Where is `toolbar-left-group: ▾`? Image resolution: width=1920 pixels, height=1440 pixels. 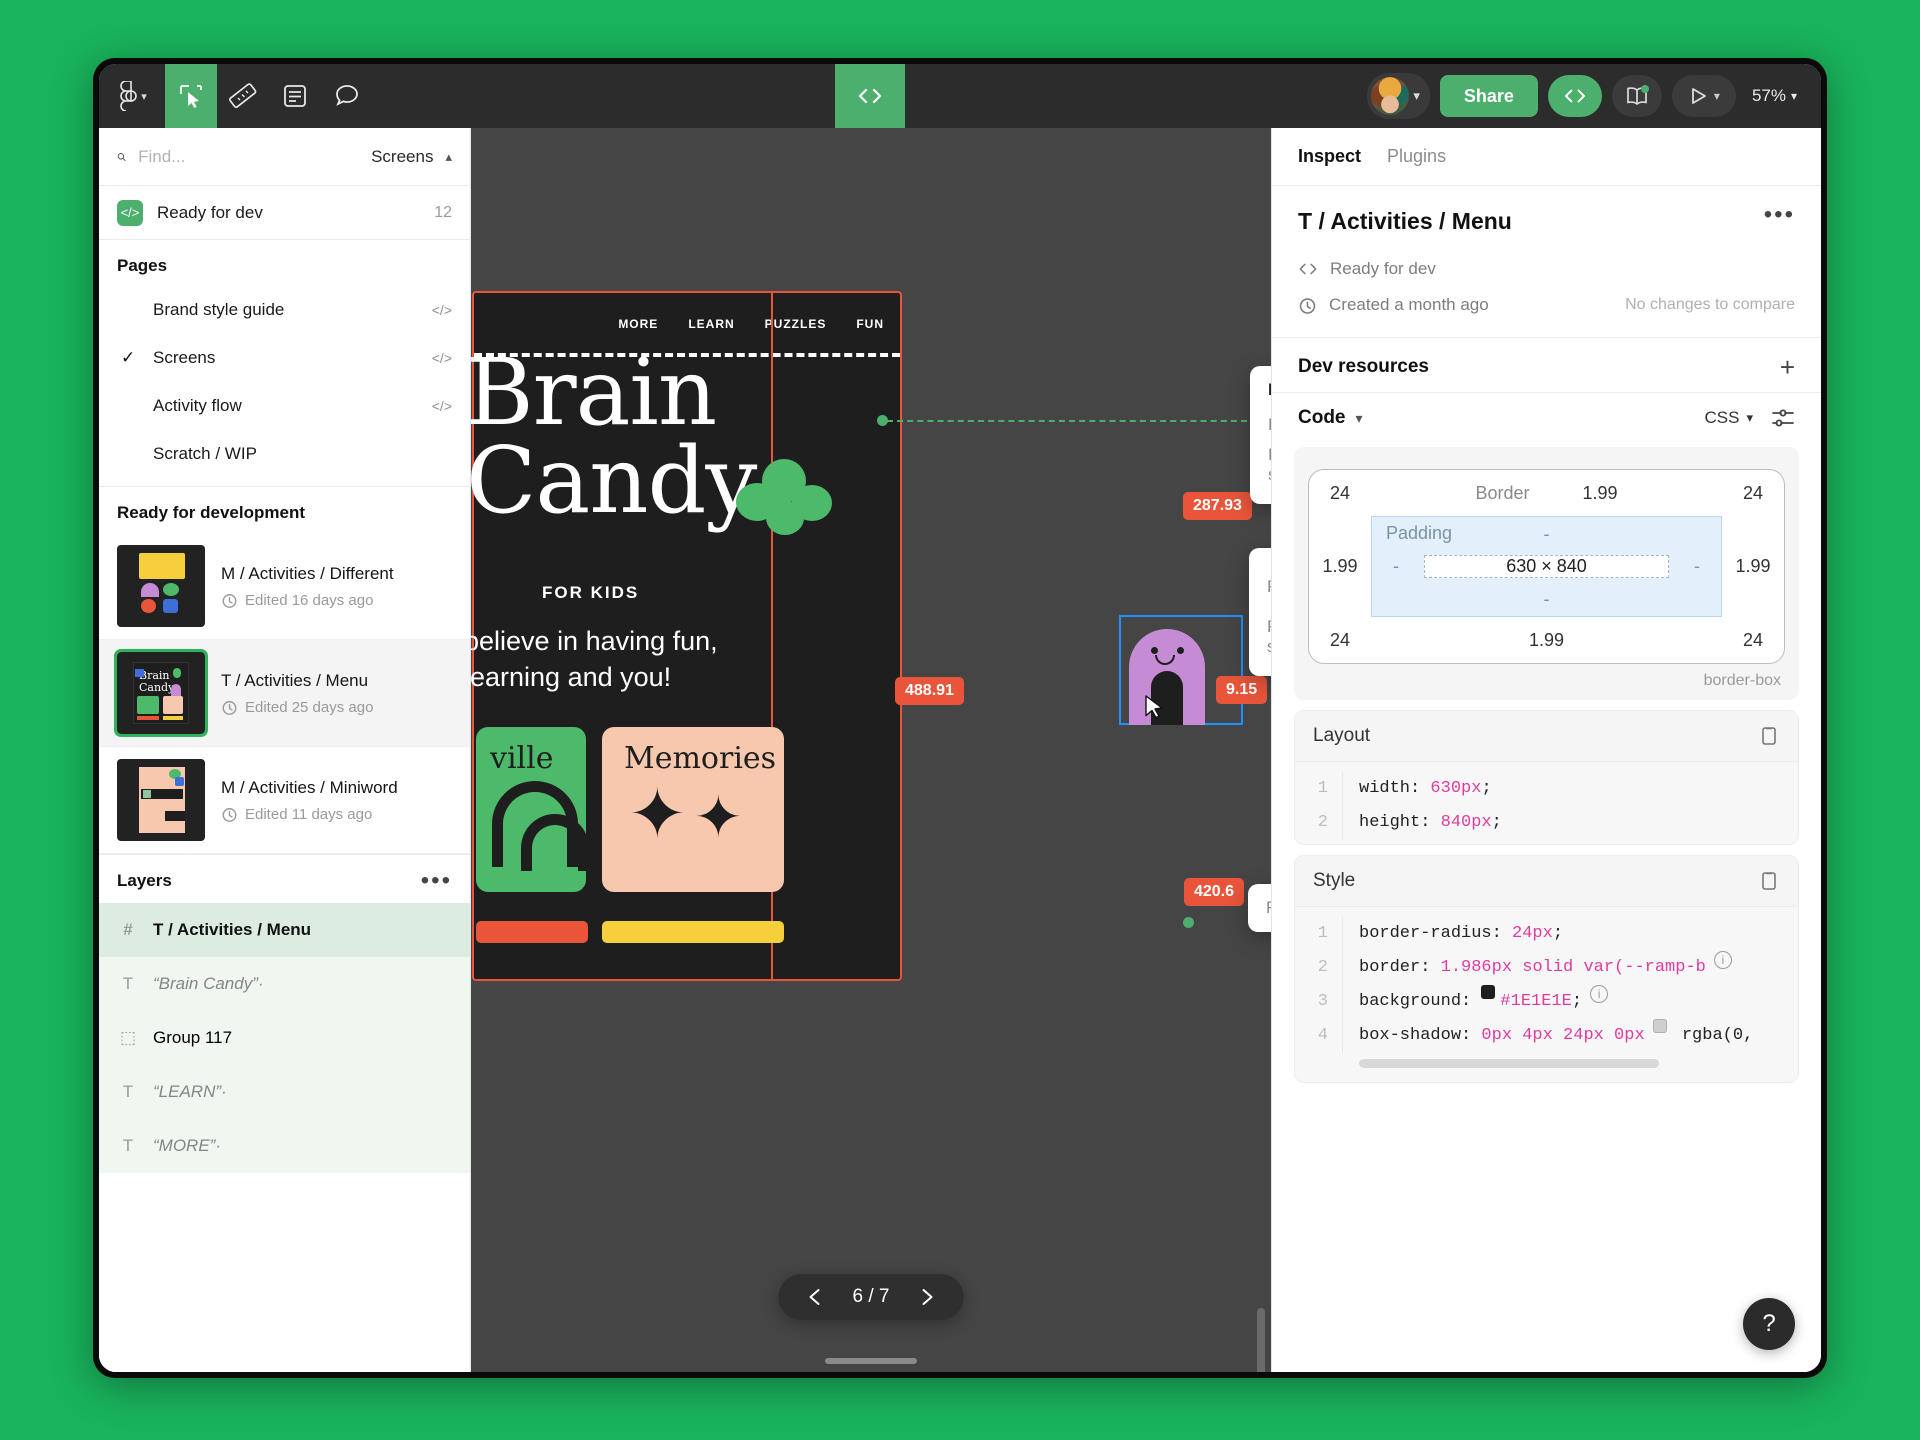 toolbar-left-group: ▾ is located at coordinates (236, 96).